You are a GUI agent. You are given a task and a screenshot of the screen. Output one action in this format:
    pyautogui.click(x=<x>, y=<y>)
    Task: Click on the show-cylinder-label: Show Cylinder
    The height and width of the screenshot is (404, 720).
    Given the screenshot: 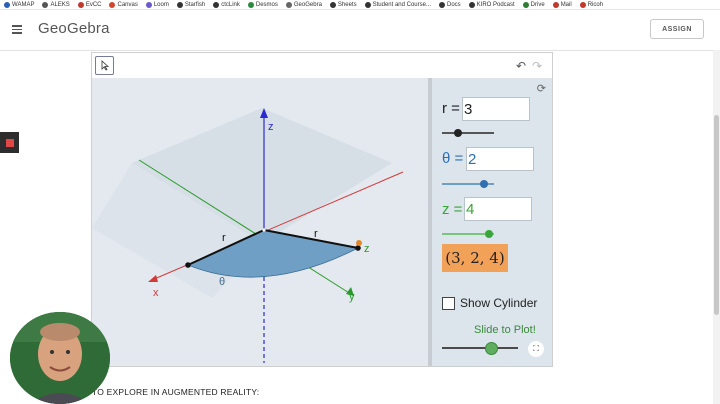 What is the action you would take?
    pyautogui.click(x=499, y=303)
    